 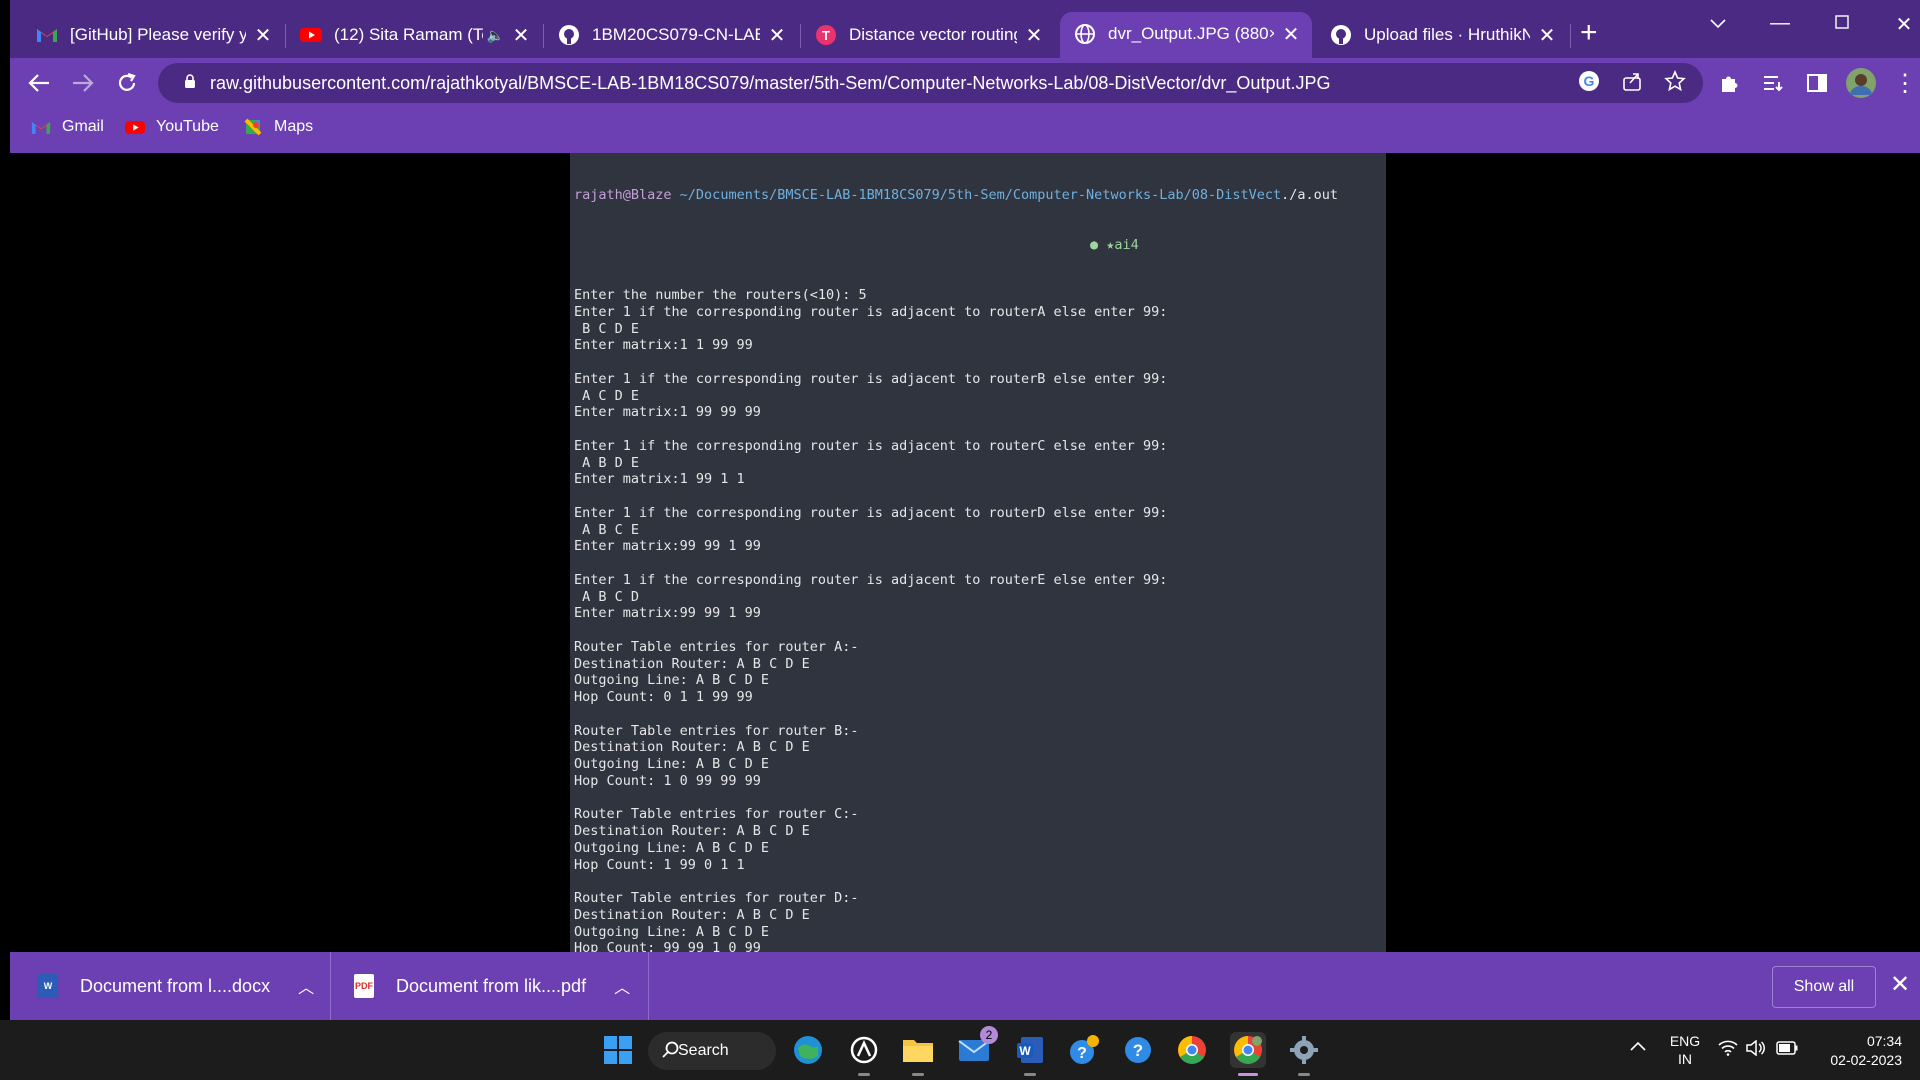 I want to click on file-explorer-icon, so click(x=918, y=1050).